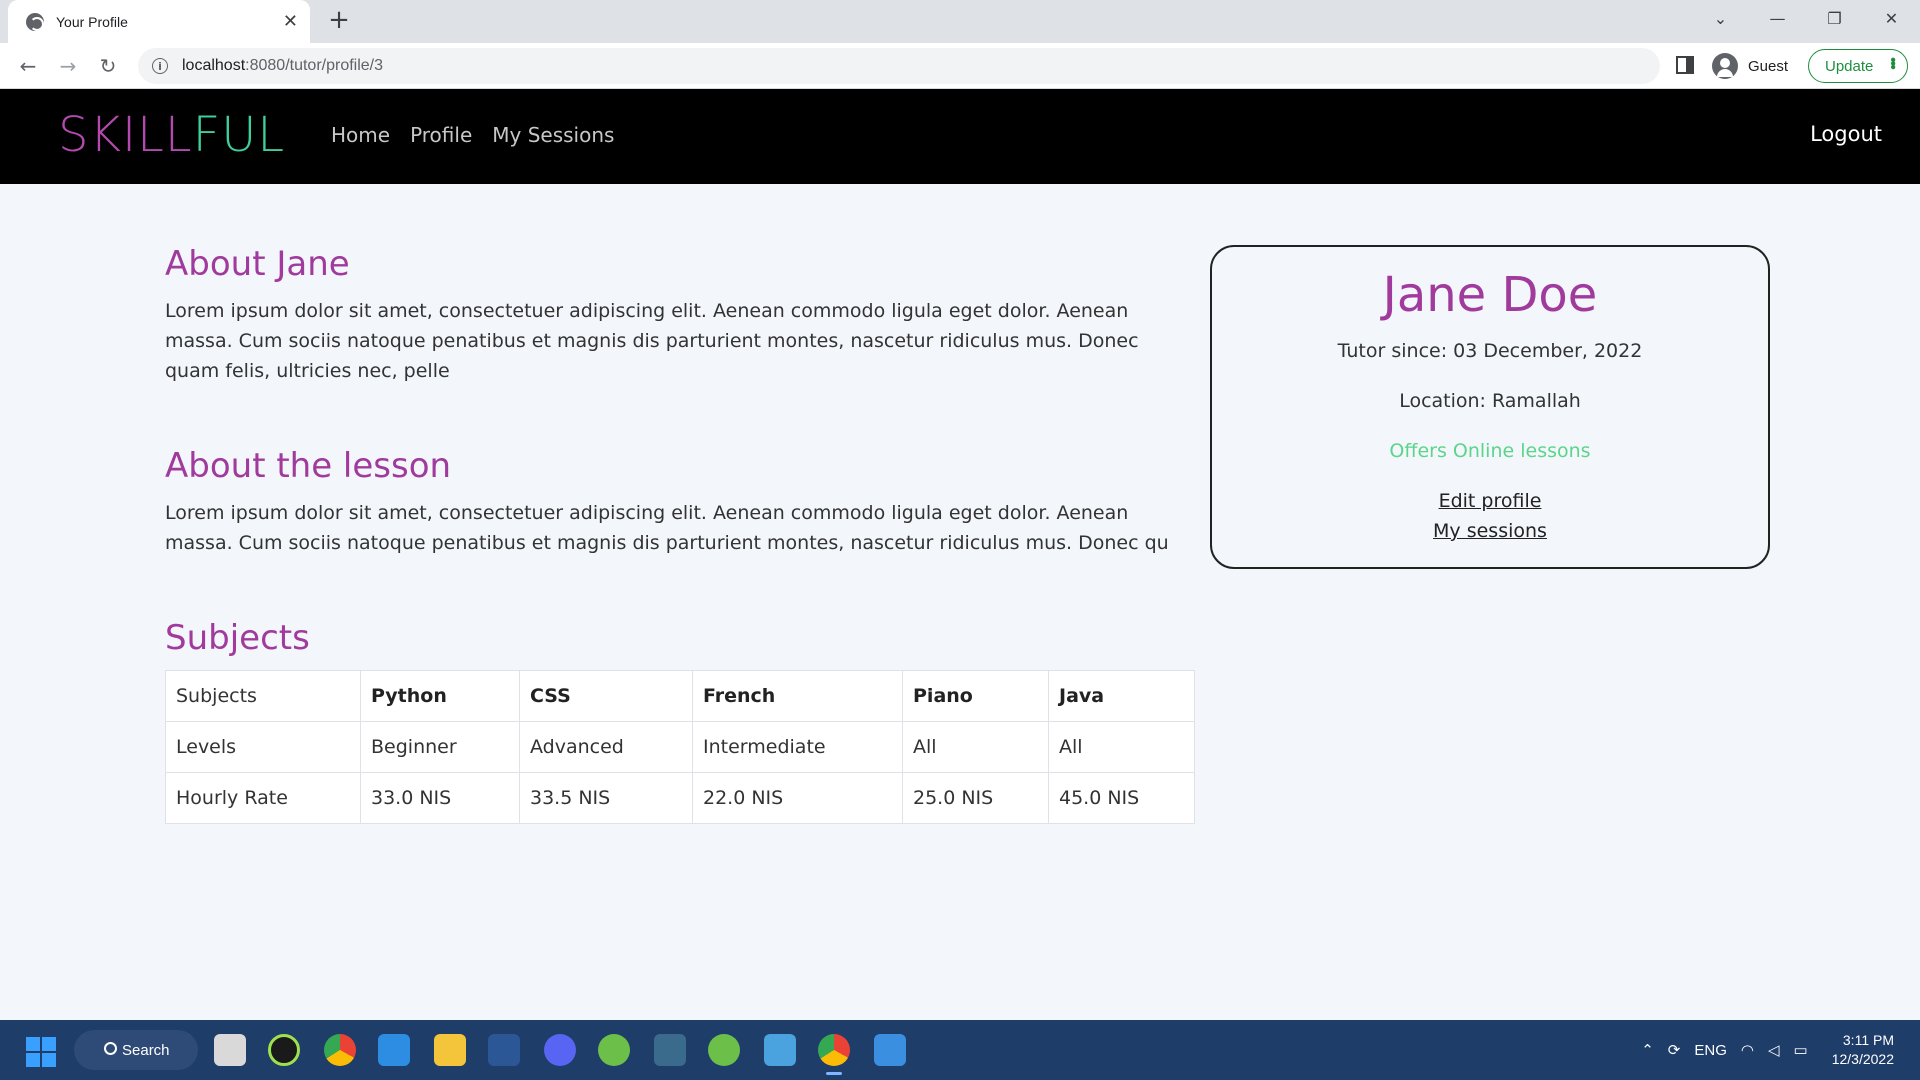 The height and width of the screenshot is (1080, 1920). I want to click on tutor-name: Jane Doe, so click(1490, 295).